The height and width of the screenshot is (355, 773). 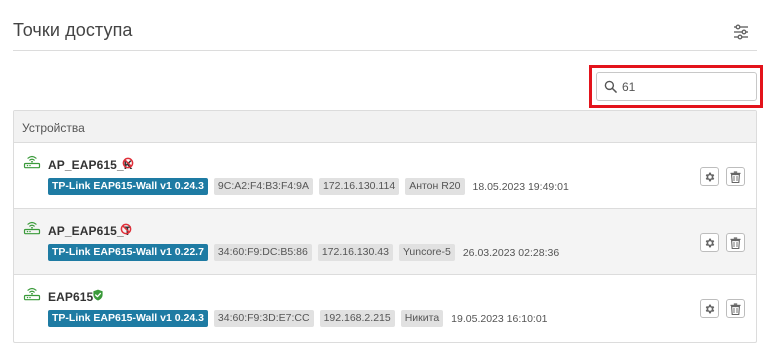 I want to click on device-name: EAP615, so click(x=70, y=297).